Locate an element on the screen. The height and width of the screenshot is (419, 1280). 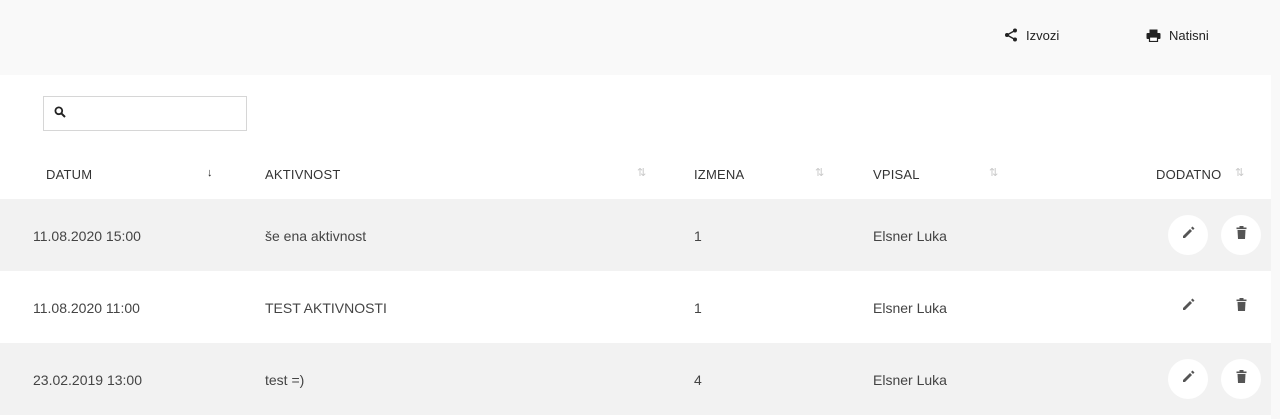
sort-desc-icon: ↓ is located at coordinates (210, 173).